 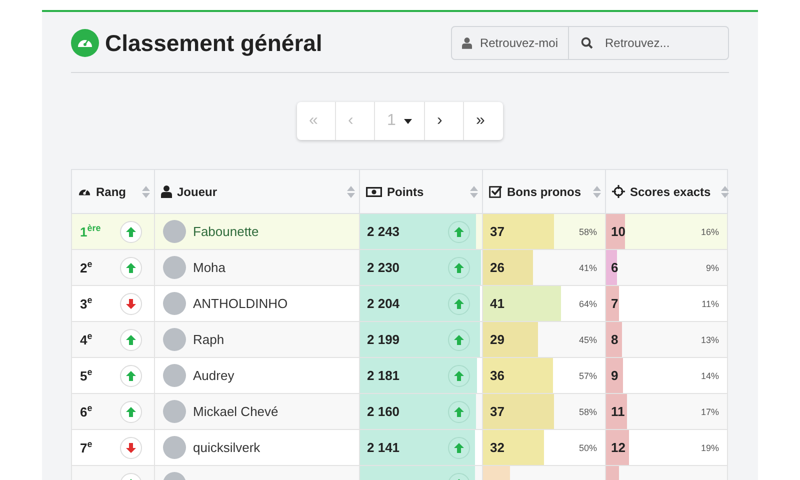 I want to click on player-name: quicksilverk, so click(x=226, y=447).